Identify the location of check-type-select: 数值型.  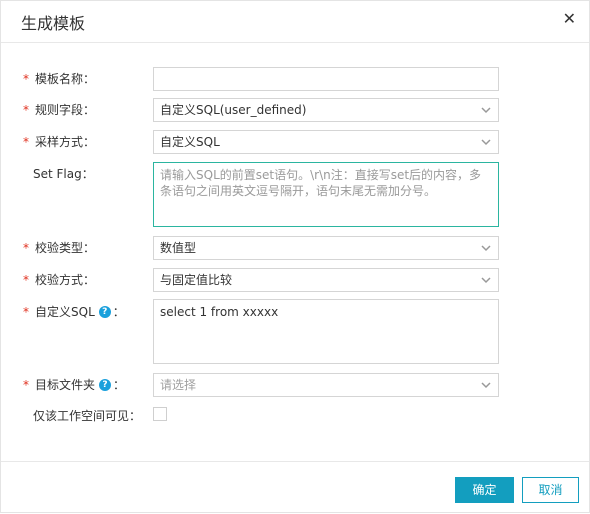
(326, 248).